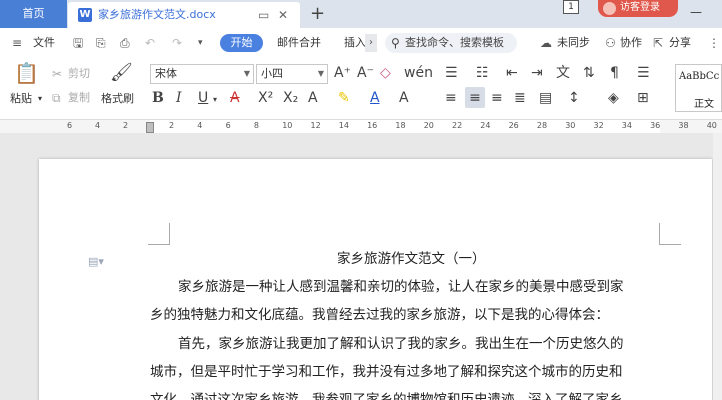 Image resolution: width=722 pixels, height=400 pixels. Describe the element at coordinates (428, 125) in the screenshot. I see `ruler-tick-label: 20` at that location.